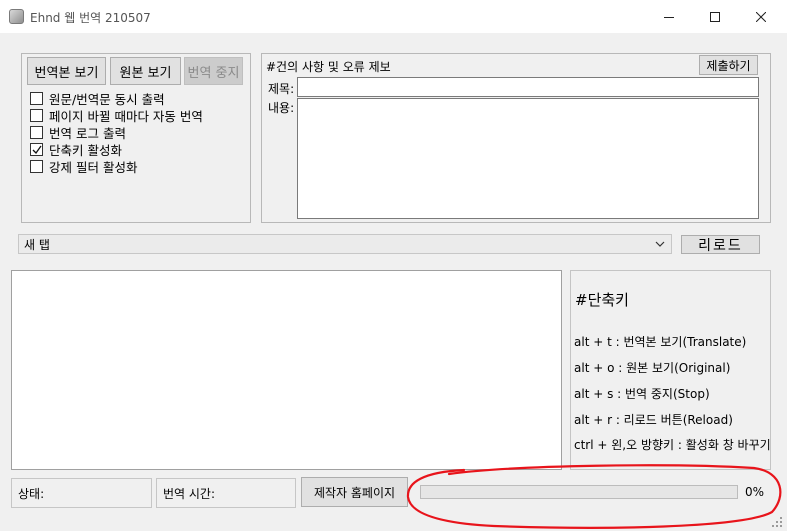 This screenshot has height=531, width=787. I want to click on stop-translation-button: 번역 중지, so click(213, 71).